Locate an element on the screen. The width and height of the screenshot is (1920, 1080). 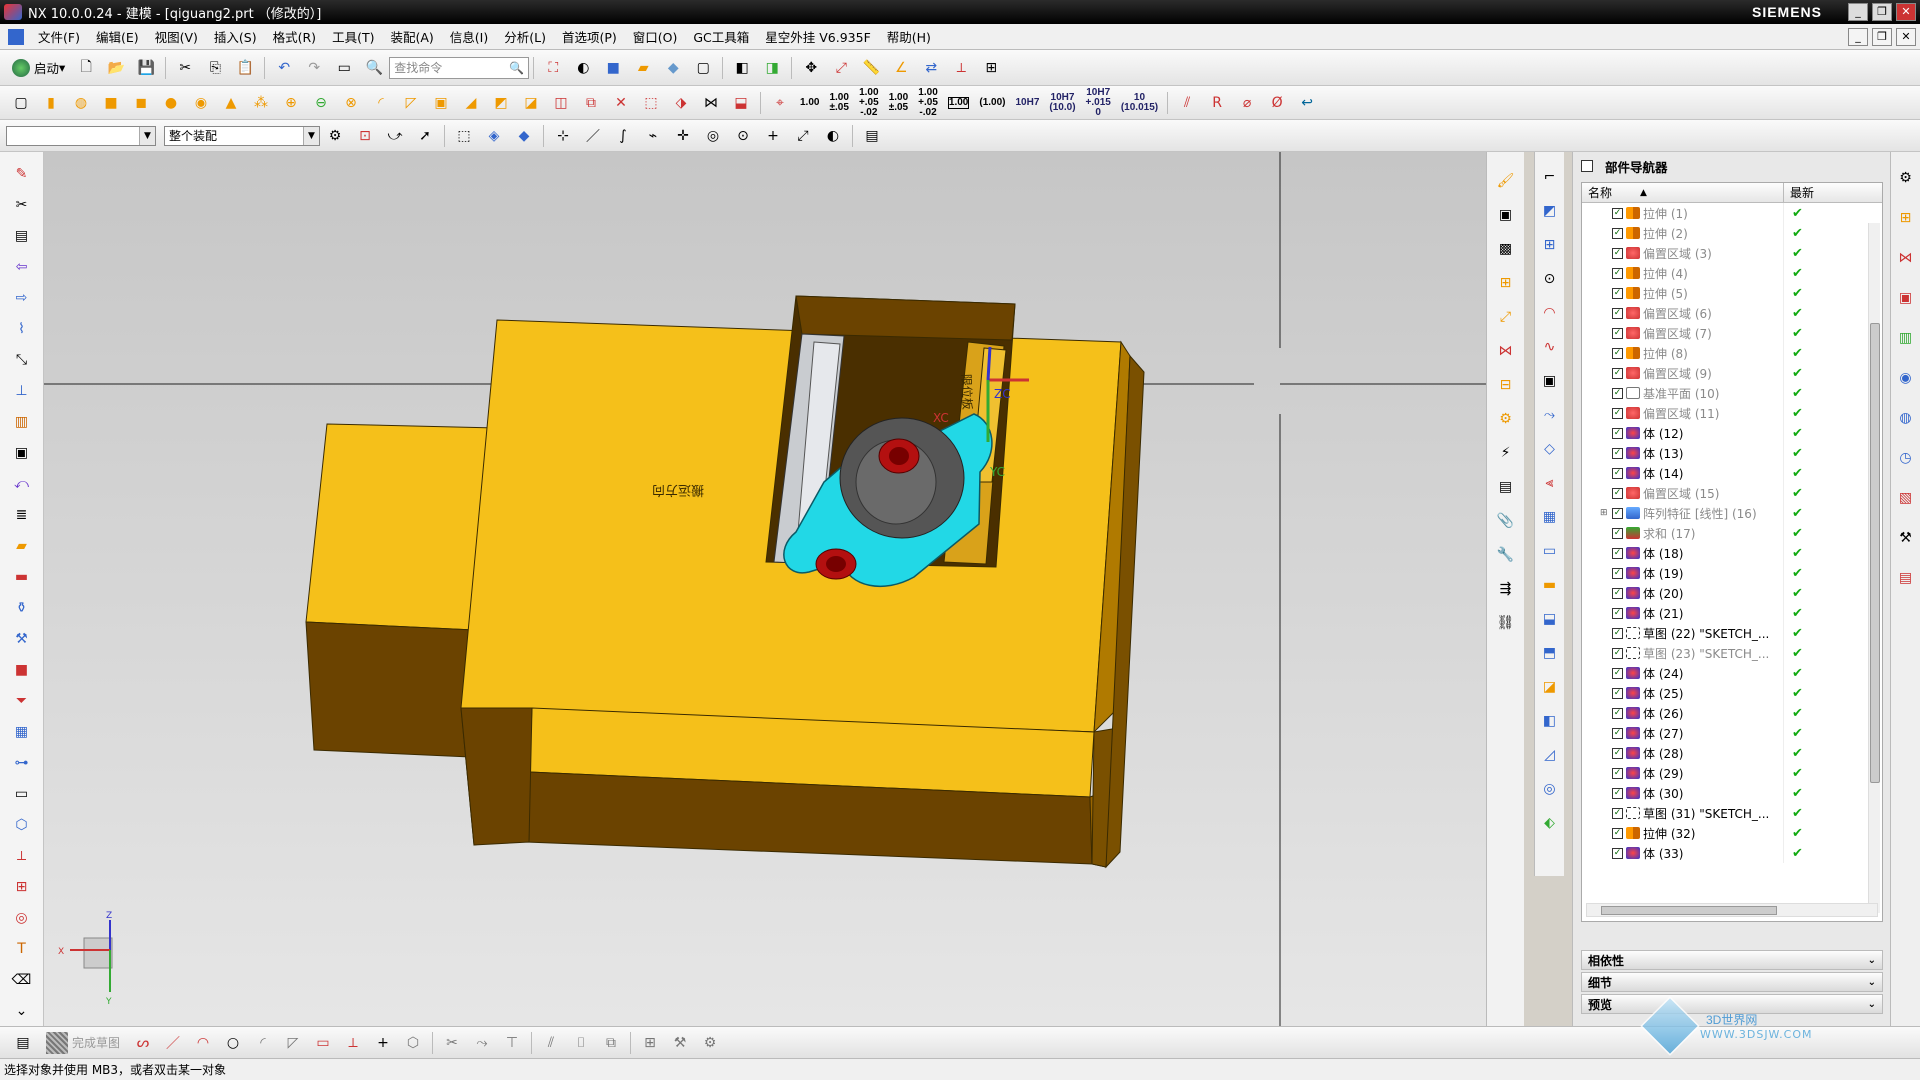
bolt-icon: ⚡ is located at coordinates (1506, 453).